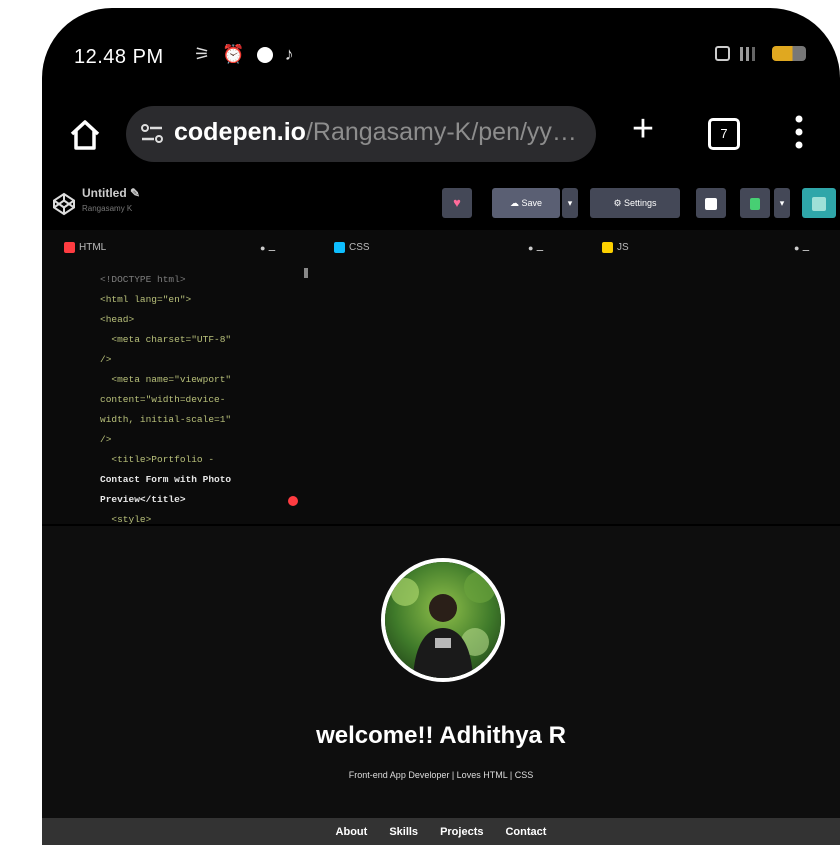  I want to click on code-line: <!DOCTYPE html>, so click(220, 280).